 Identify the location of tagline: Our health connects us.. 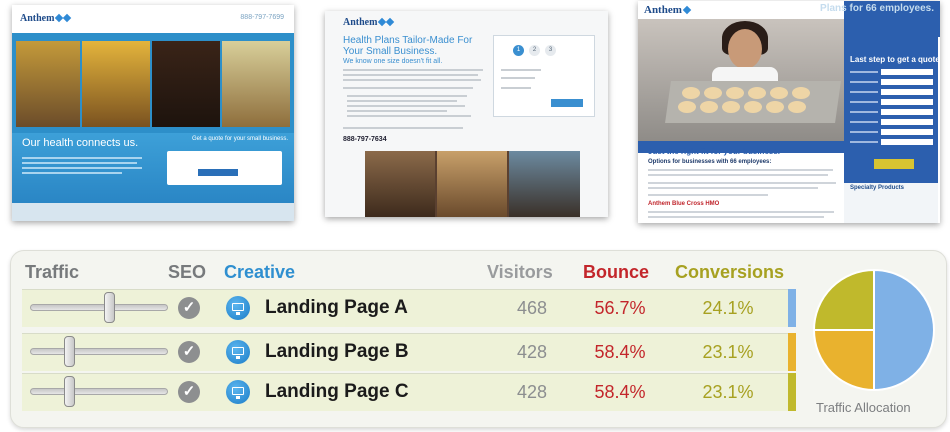
(80, 143).